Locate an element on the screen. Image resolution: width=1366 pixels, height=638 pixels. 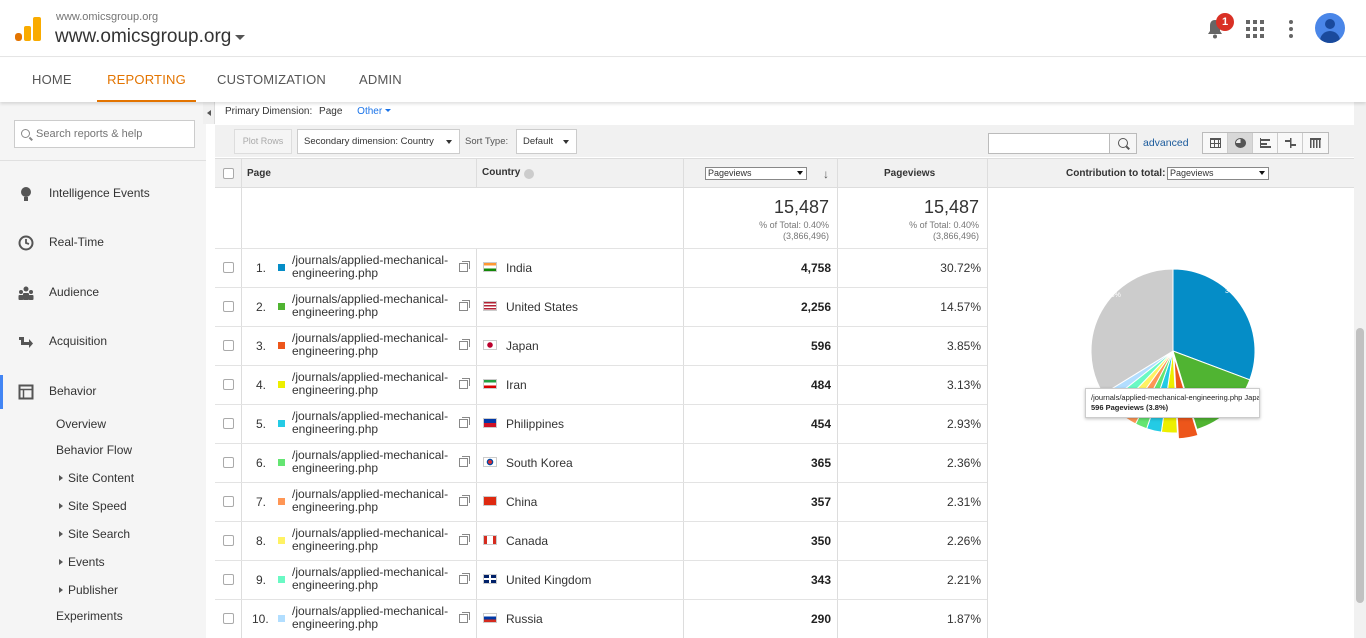
sidebar-item-behavior: Behavior is located at coordinates (103, 392).